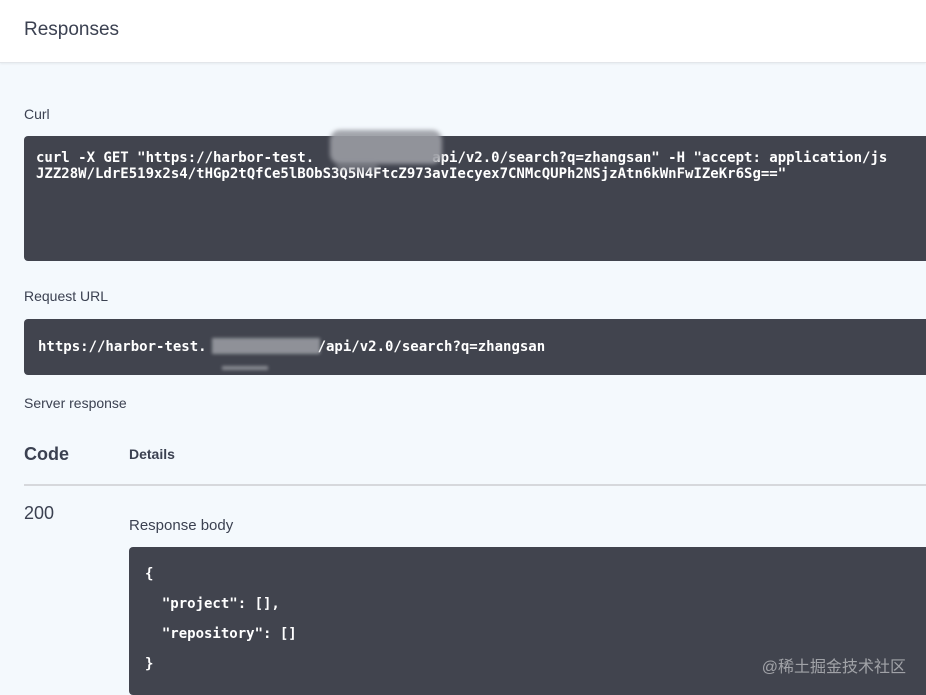 This screenshot has width=926, height=695. What do you see at coordinates (833, 667) in the screenshot?
I see `watermark: @稀土掘金技术社区` at bounding box center [833, 667].